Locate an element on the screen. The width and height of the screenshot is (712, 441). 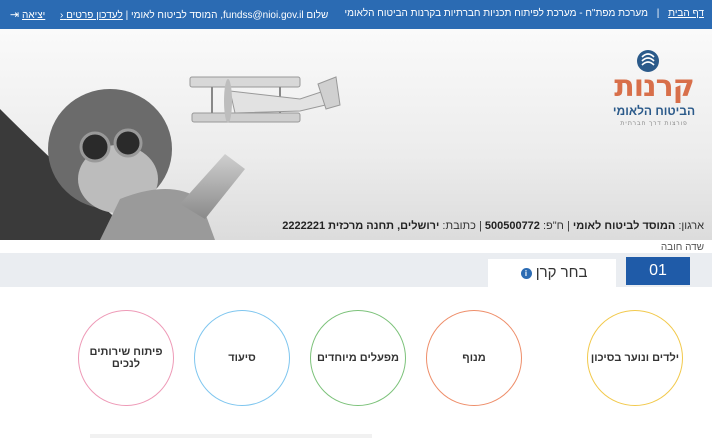
plane-top-wing is located at coordinates (245, 82).